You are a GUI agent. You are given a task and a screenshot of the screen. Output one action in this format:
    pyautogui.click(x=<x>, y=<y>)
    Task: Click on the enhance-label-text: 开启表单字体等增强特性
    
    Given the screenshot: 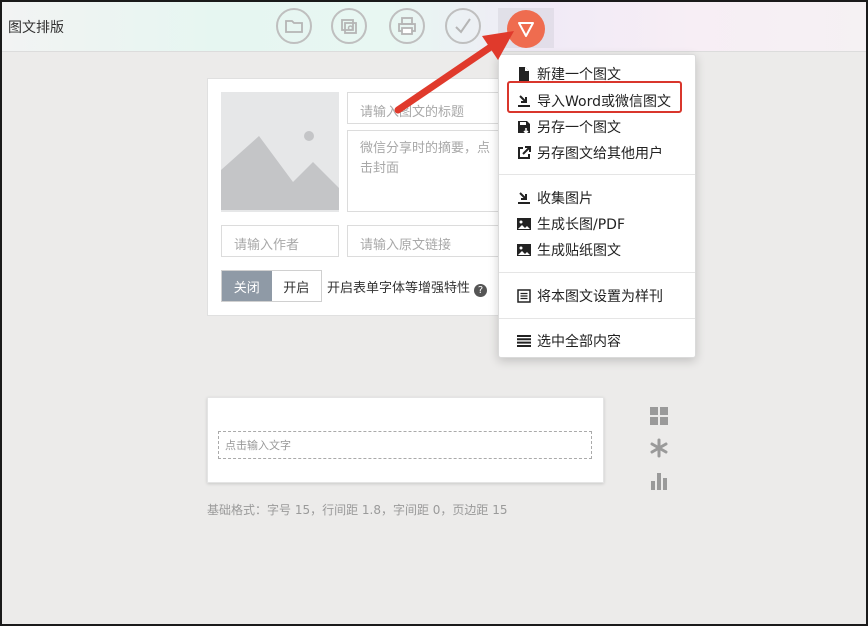 What is the action you would take?
    pyautogui.click(x=399, y=288)
    